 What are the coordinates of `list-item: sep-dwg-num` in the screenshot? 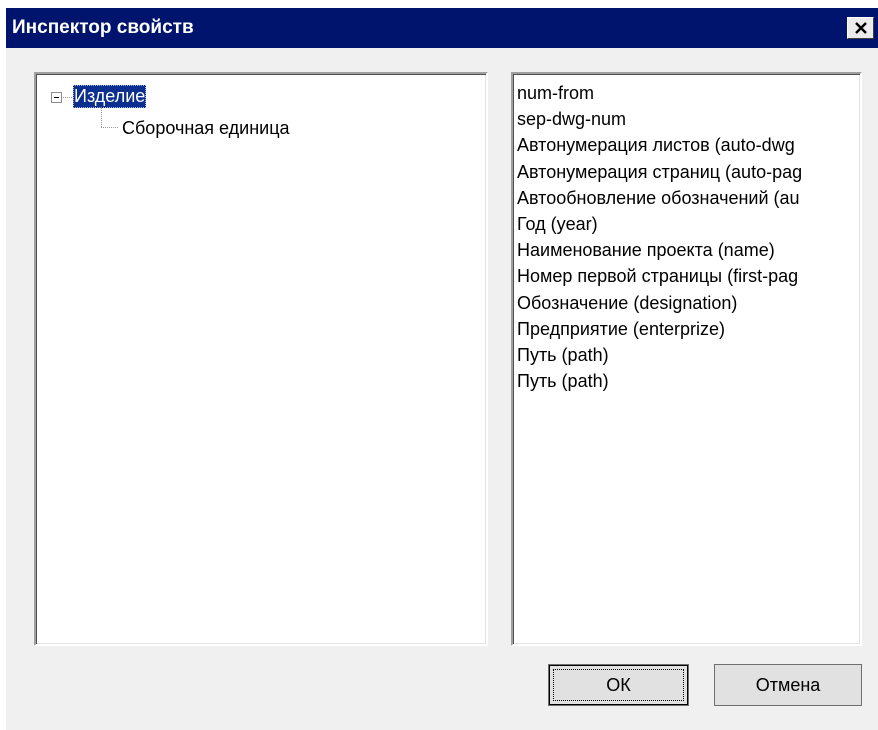 It's located at (688, 119).